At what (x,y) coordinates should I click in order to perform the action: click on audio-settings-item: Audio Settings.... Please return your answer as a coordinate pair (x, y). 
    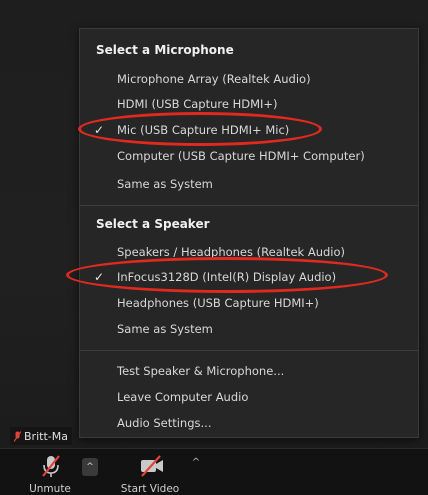
    Looking at the image, I should click on (164, 423).